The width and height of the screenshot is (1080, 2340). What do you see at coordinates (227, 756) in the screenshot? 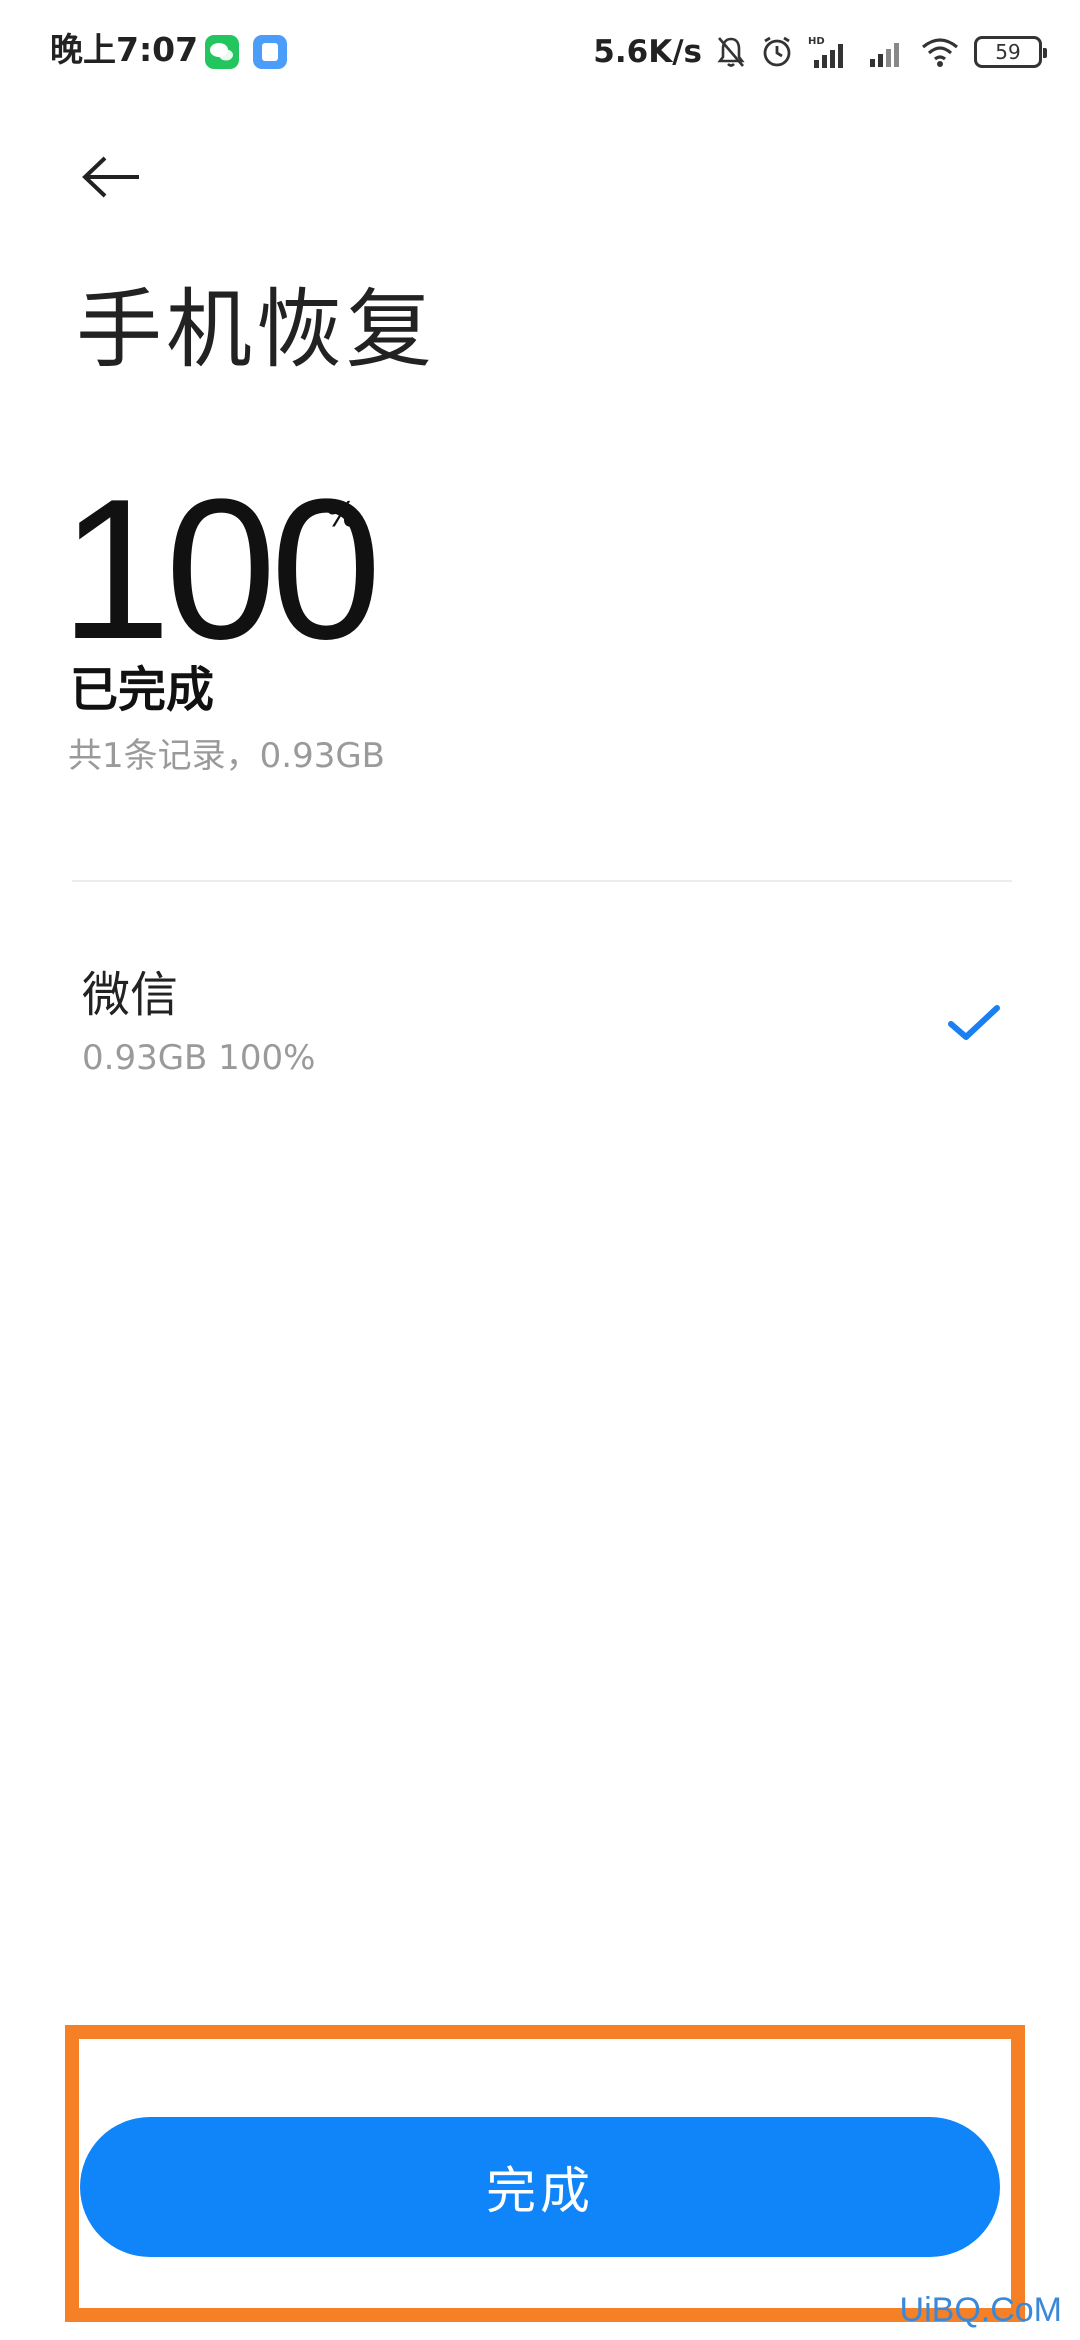
I see `progress-summary: 共1条记录，0.93GB` at bounding box center [227, 756].